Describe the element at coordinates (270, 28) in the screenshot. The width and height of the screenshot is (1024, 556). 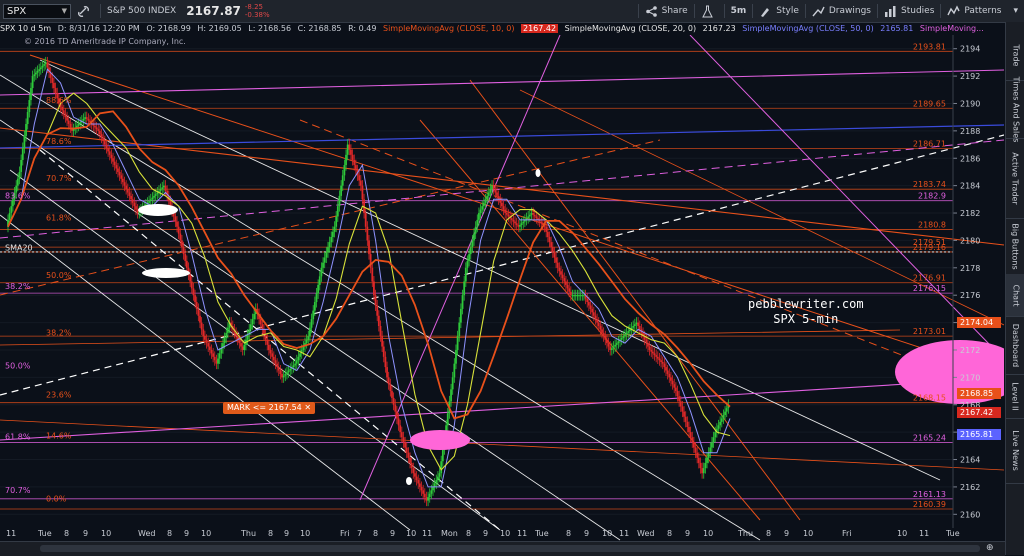
I see `bar-low: L: 2168.56` at that location.